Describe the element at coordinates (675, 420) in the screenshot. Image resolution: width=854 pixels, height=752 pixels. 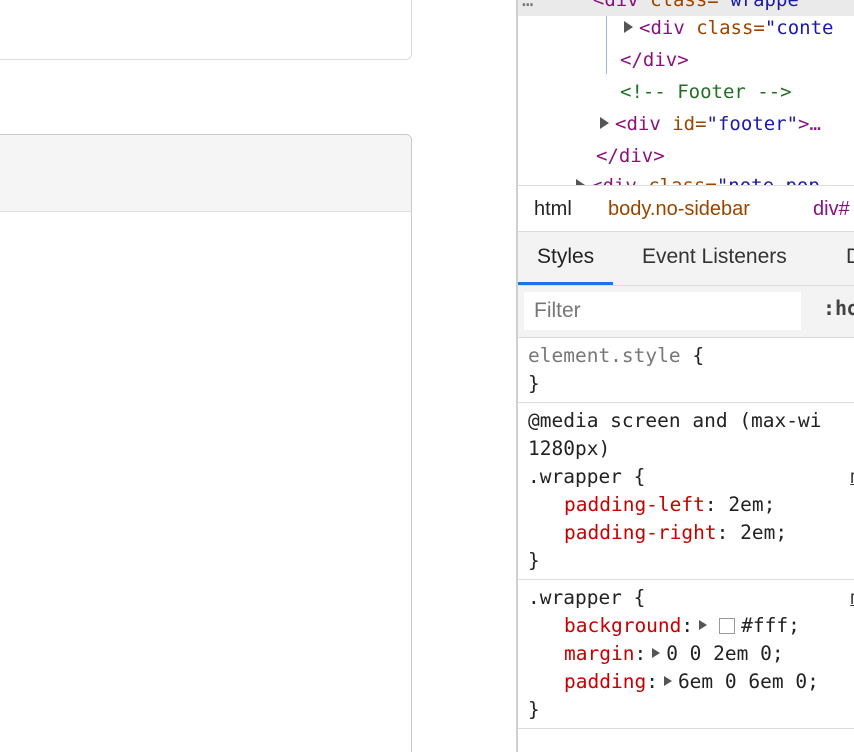
I see `media-query: @media screen and (max-wi` at that location.